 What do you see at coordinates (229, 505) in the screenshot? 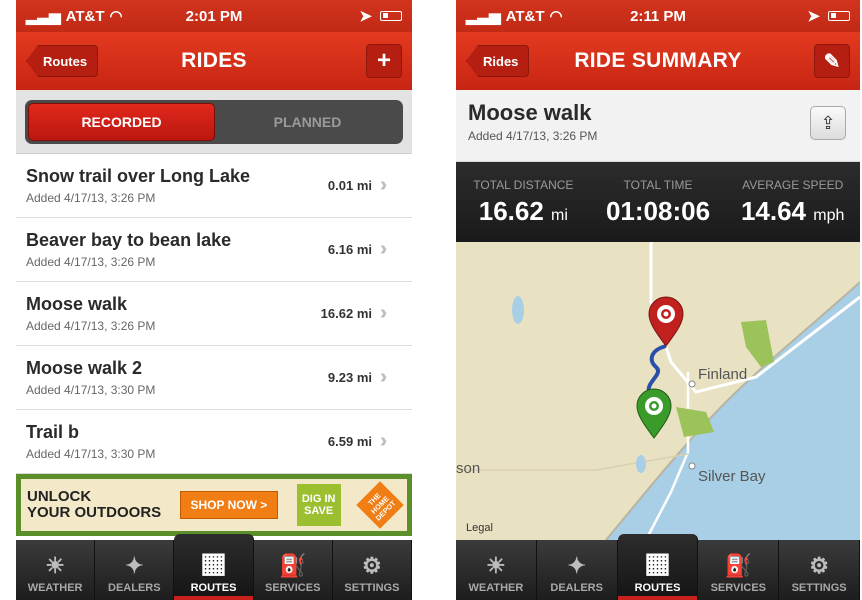
I see `ad-shop-button: SHOP NOW >` at bounding box center [229, 505].